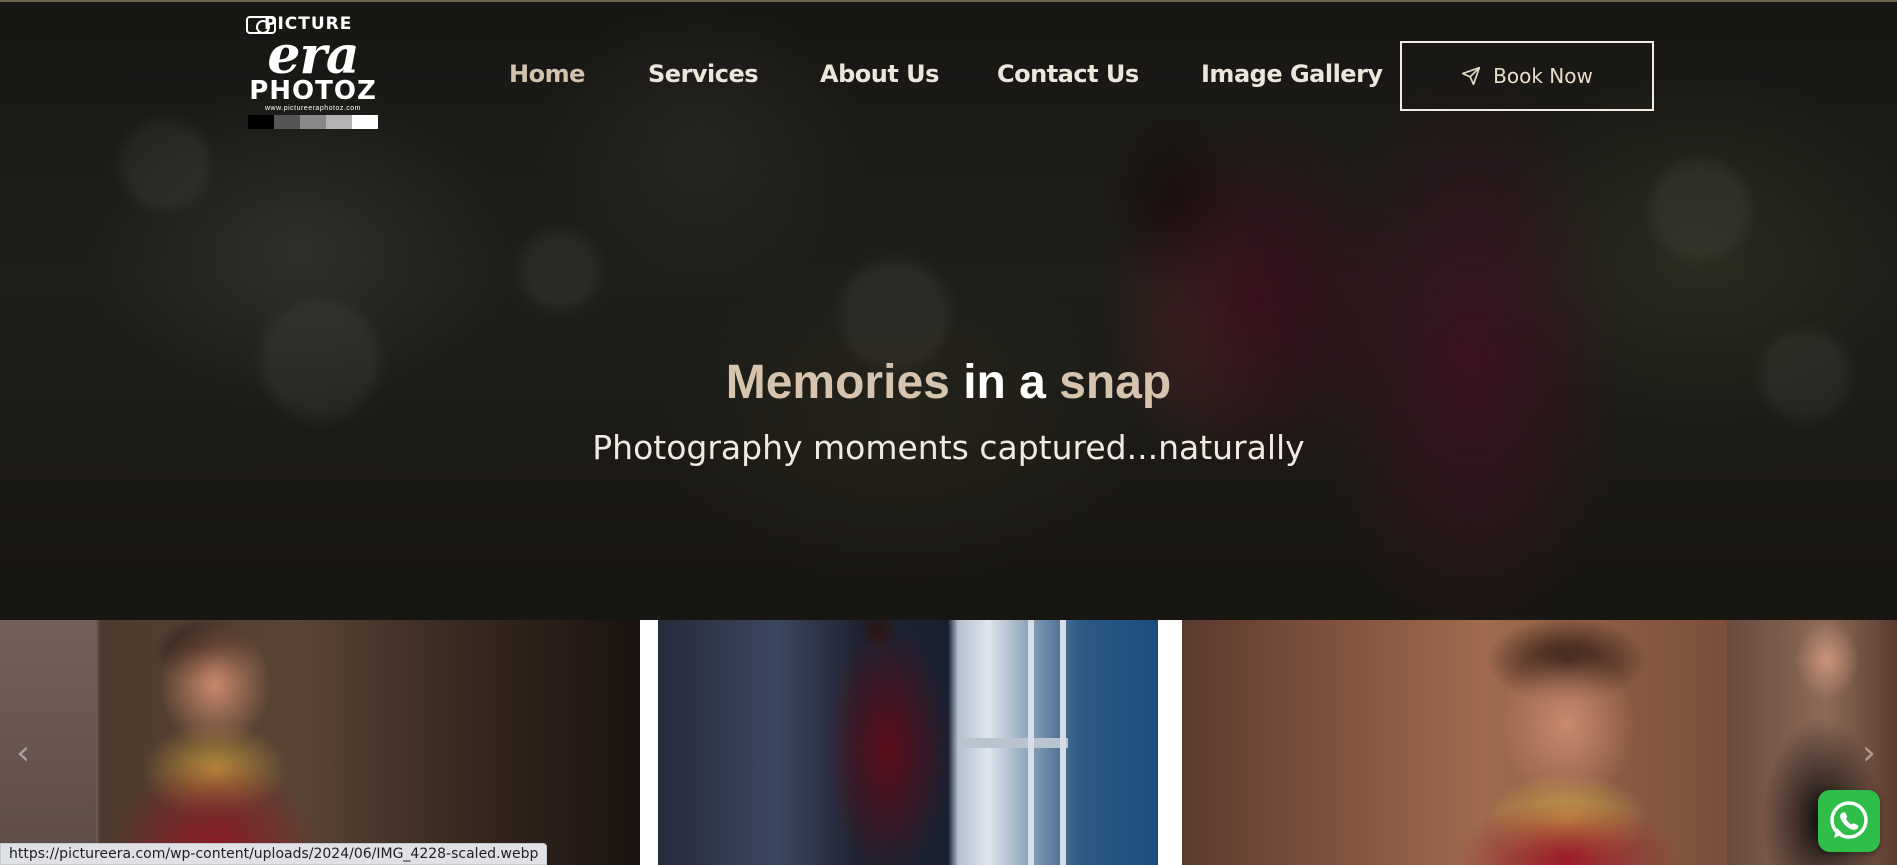  Describe the element at coordinates (703, 76) in the screenshot. I see `nav-services: Services` at that location.